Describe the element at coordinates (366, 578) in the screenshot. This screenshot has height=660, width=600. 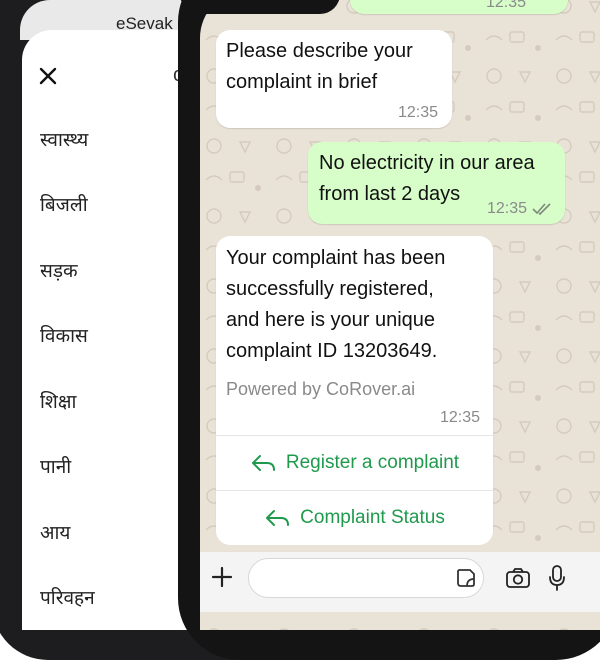
I see `message-input` at that location.